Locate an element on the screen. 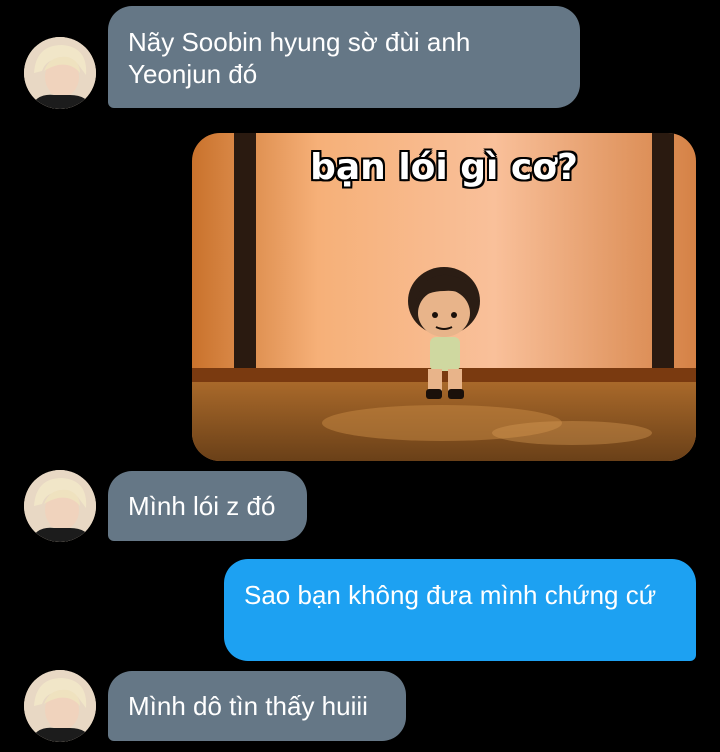 The height and width of the screenshot is (752, 720). incoming-message: Mình dô tìn thấy huiii is located at coordinates (257, 706).